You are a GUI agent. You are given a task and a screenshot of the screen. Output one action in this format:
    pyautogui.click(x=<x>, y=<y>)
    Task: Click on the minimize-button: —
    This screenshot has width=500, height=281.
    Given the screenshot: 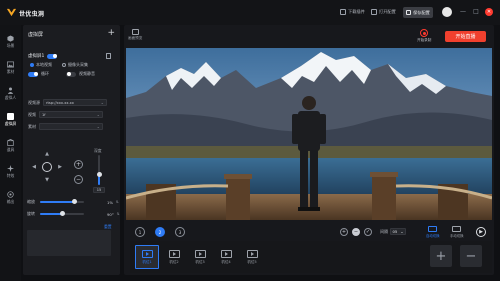 What is the action you would take?
    pyautogui.click(x=463, y=12)
    